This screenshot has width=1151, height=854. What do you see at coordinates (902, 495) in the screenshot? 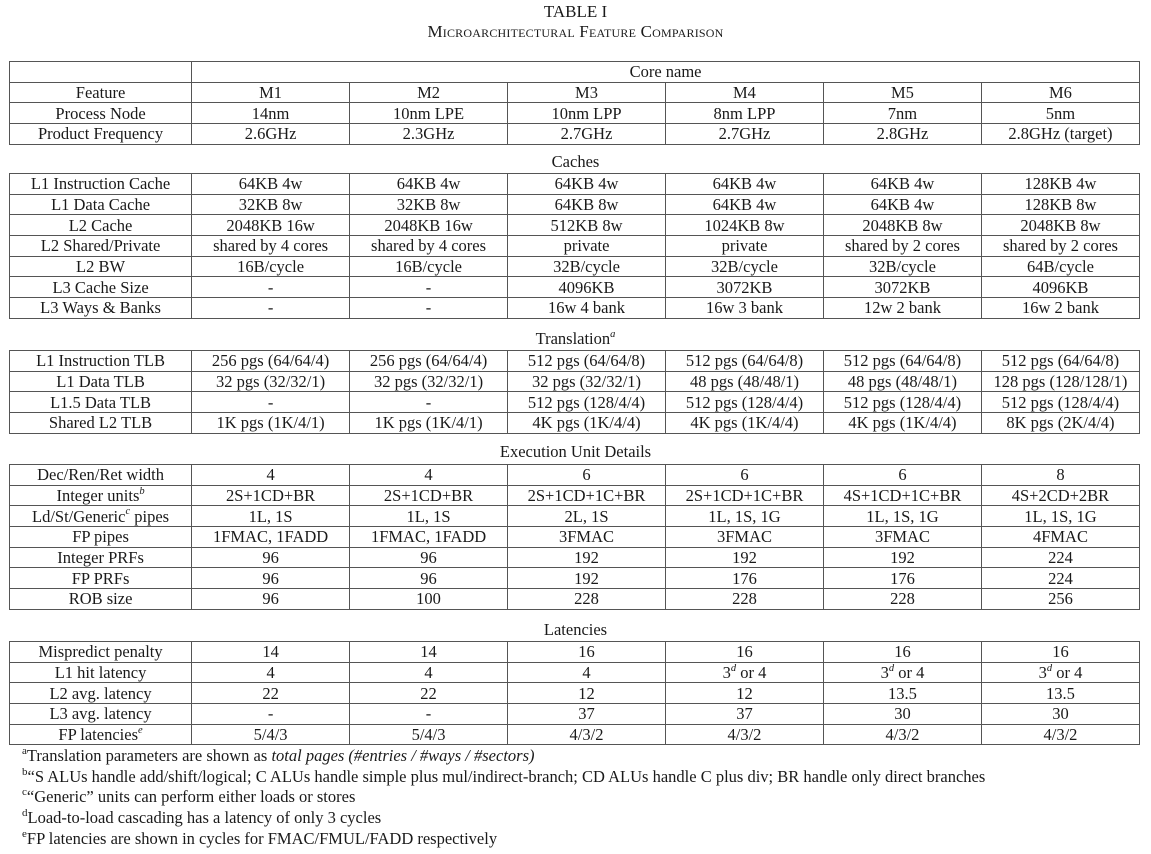
I see `value-cell-m5: 4S+1CD+1C+BR` at bounding box center [902, 495].